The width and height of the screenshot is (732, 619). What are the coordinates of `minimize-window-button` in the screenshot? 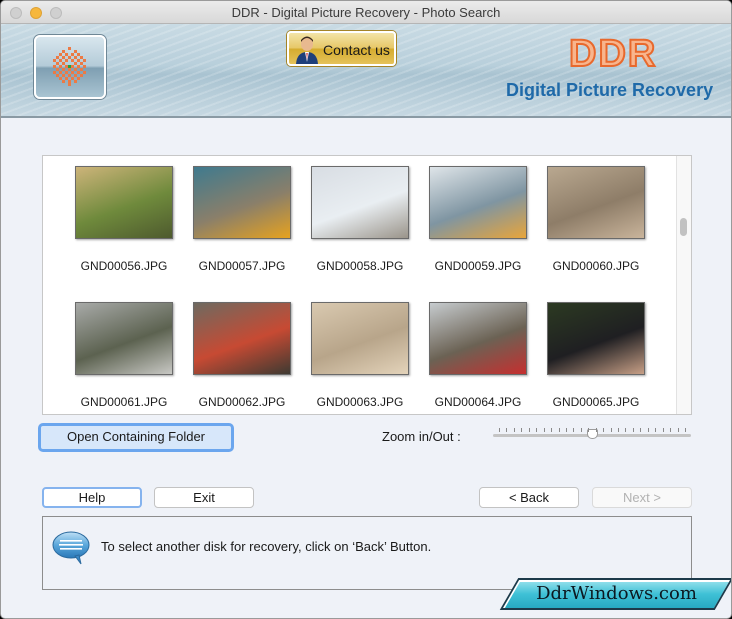 It's located at (36, 13).